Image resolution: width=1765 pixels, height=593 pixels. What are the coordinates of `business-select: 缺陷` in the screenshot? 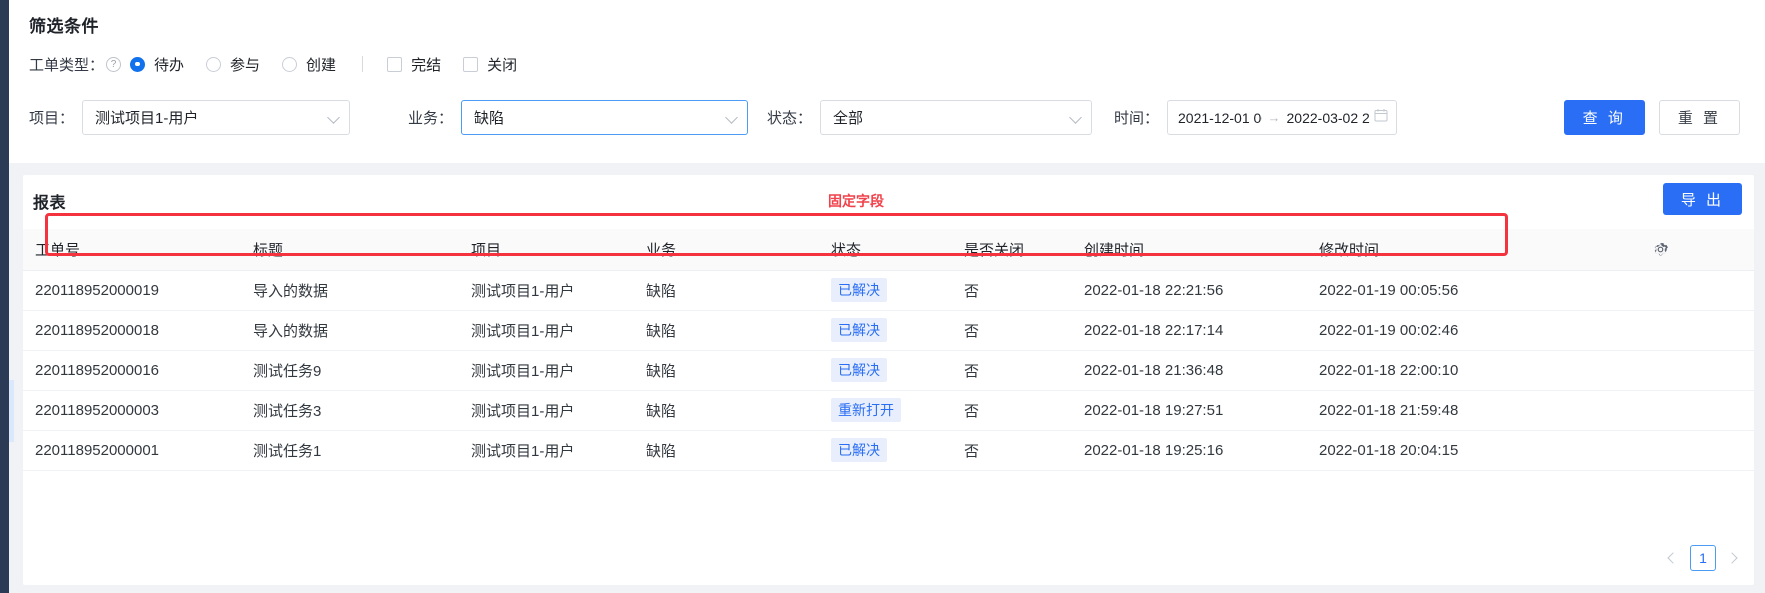 It's located at (605, 117).